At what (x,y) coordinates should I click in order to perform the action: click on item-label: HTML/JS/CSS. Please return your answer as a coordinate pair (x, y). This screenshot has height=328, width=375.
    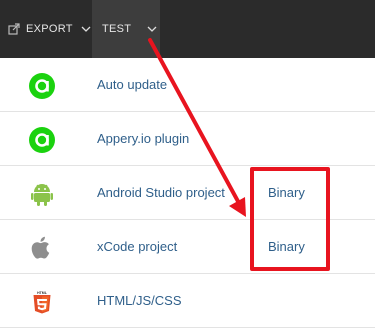
    Looking at the image, I should click on (139, 300).